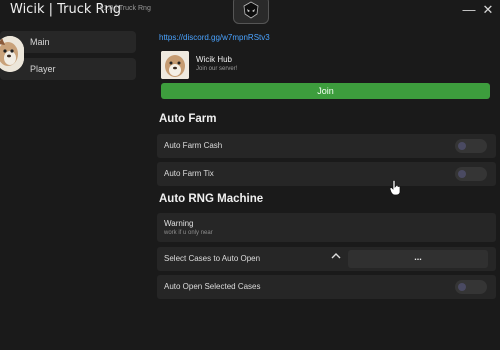 Image resolution: width=500 pixels, height=350 pixels. I want to click on chevron-up-icon, so click(336, 257).